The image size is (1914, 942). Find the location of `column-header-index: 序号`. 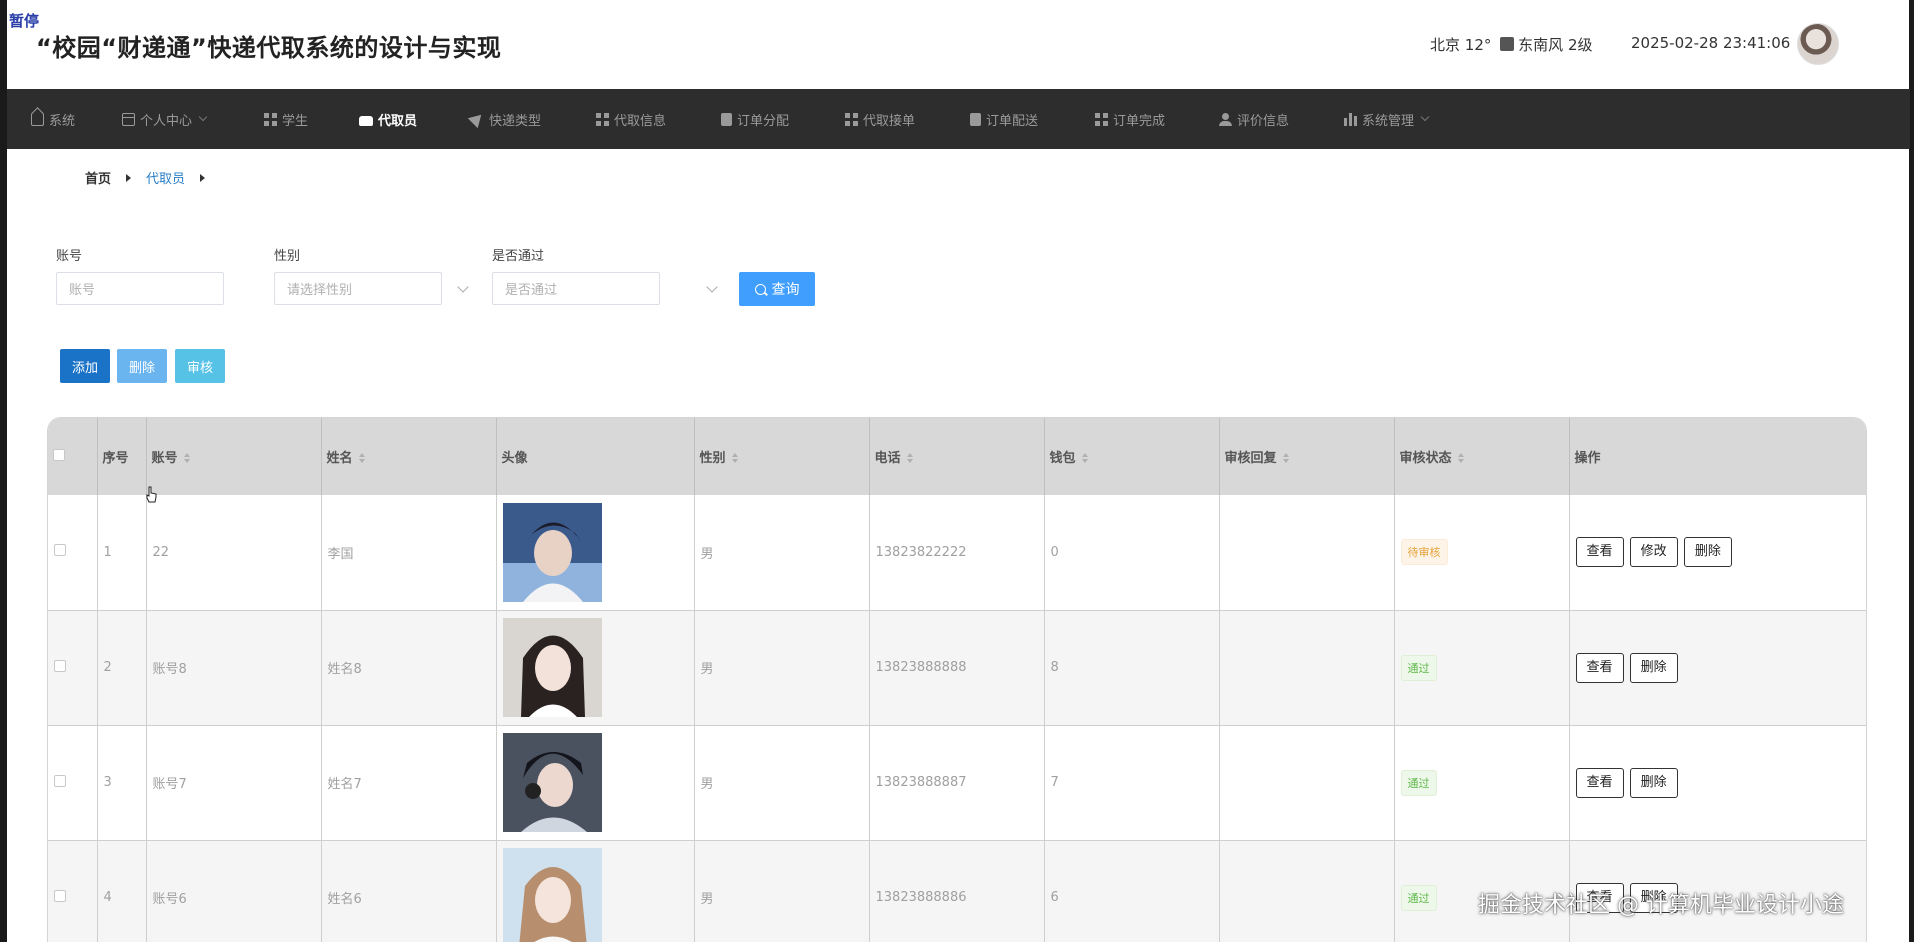

column-header-index: 序号 is located at coordinates (122, 456).